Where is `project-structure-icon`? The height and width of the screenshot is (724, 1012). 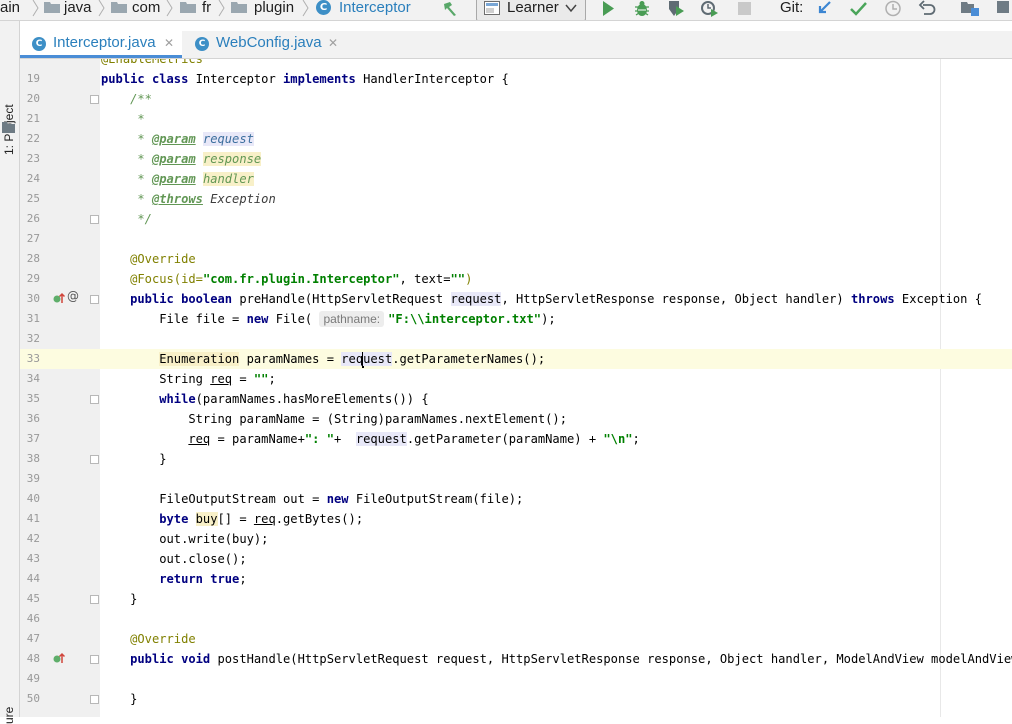 project-structure-icon is located at coordinates (970, 8).